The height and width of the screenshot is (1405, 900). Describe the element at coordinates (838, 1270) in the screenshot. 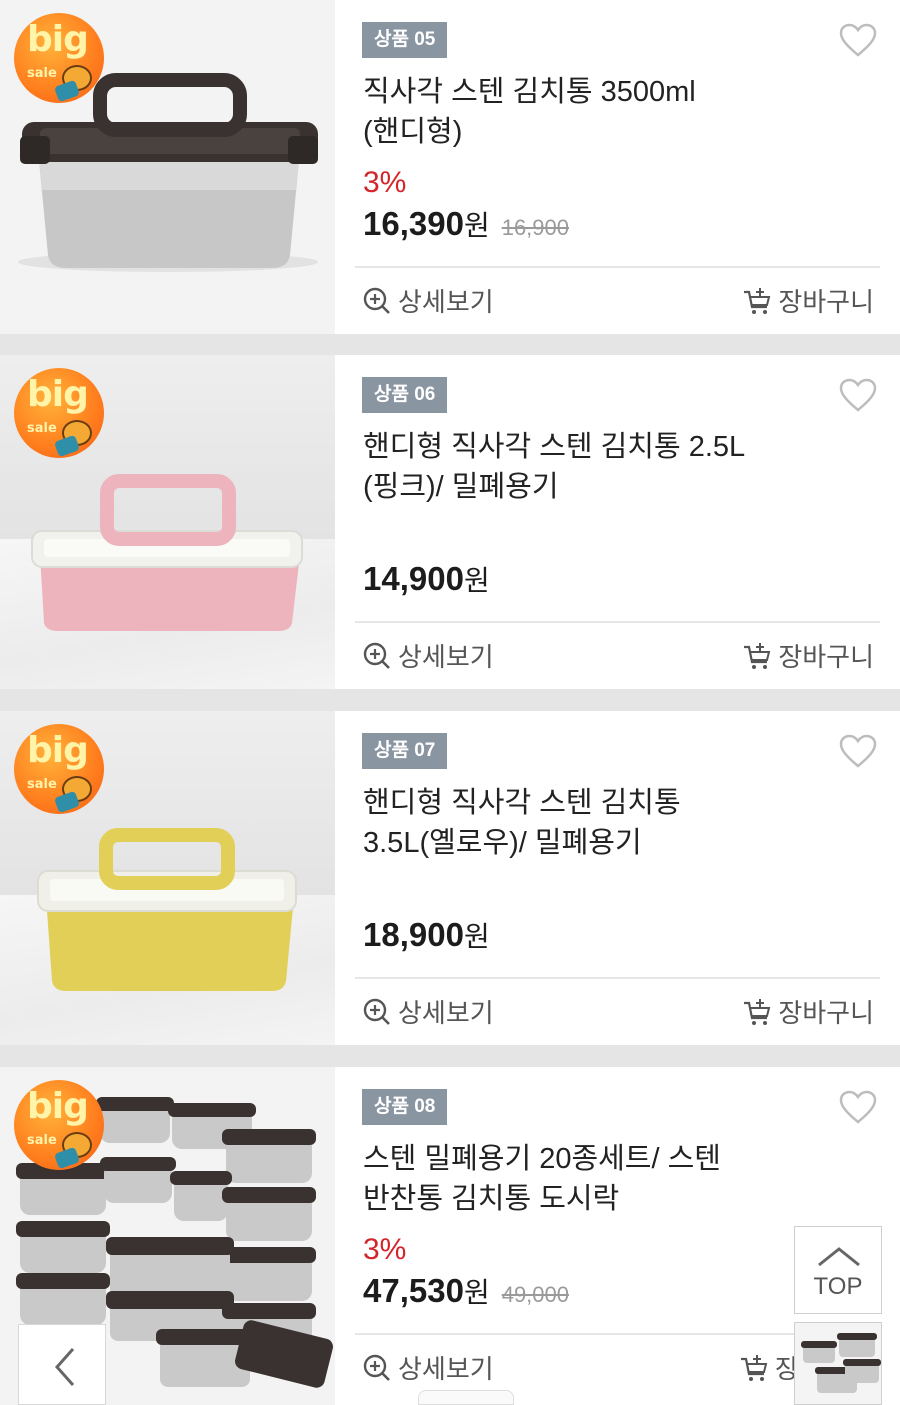

I see `scroll-to-top-button: TOP` at that location.